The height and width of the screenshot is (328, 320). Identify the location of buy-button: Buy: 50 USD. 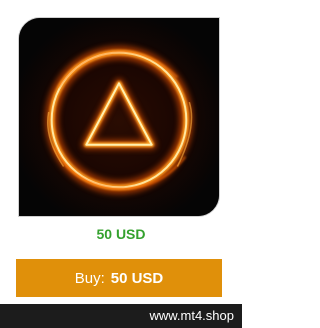
(119, 278).